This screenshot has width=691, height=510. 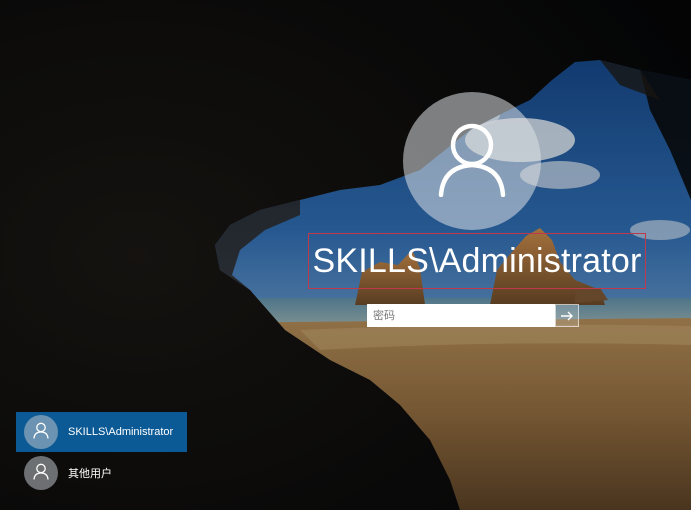 I want to click on user-avatar-large, so click(x=472, y=161).